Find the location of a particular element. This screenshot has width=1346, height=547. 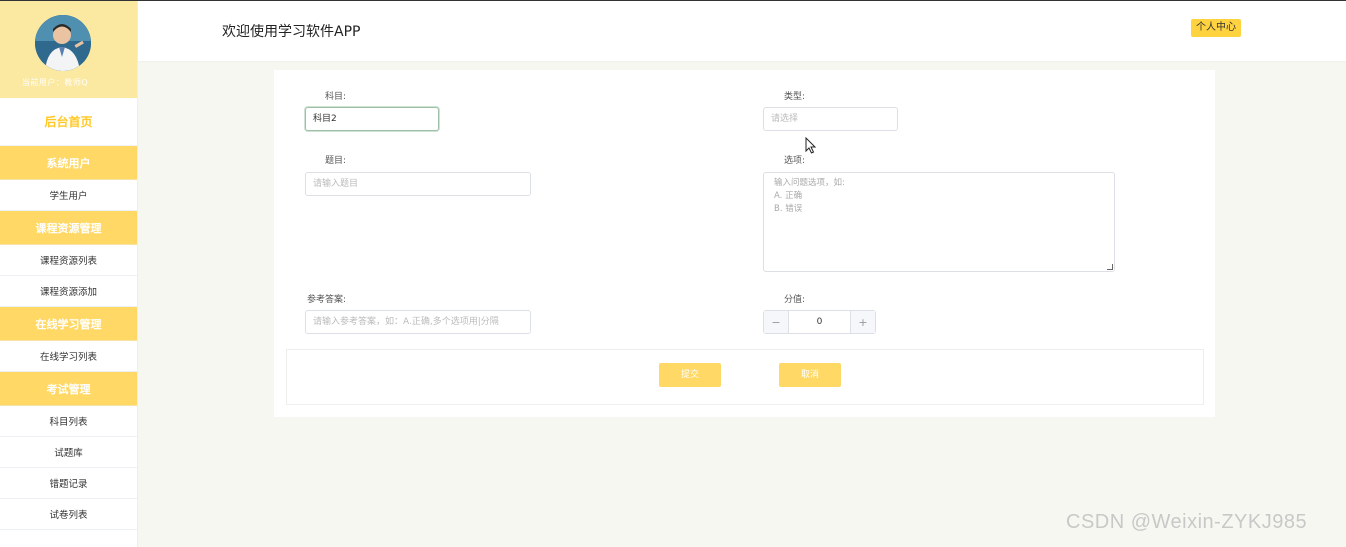

options-placeholder-line: A. 正确 is located at coordinates (788, 196).